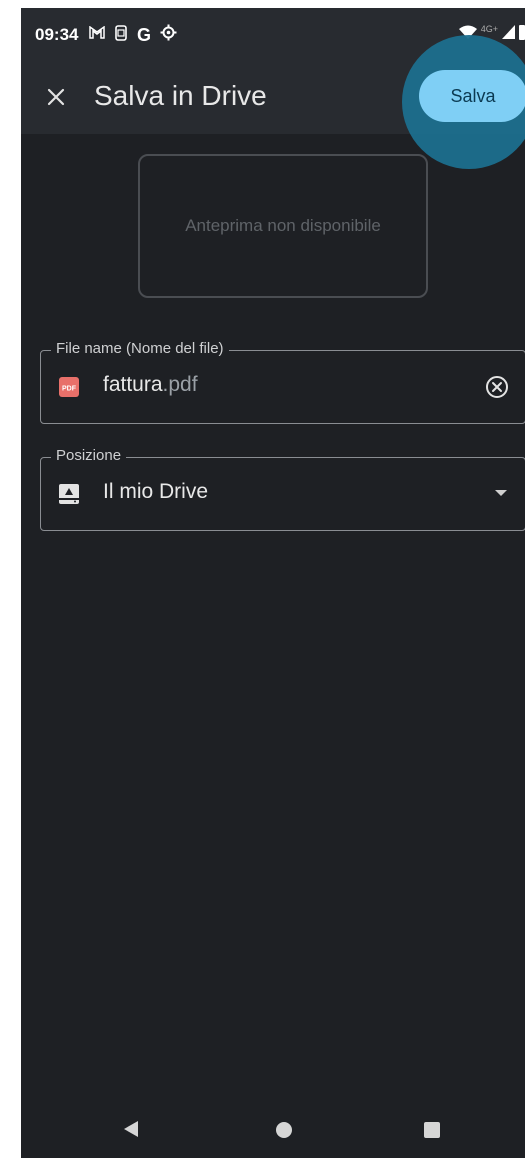  What do you see at coordinates (121, 35) in the screenshot?
I see `screenshot-icon` at bounding box center [121, 35].